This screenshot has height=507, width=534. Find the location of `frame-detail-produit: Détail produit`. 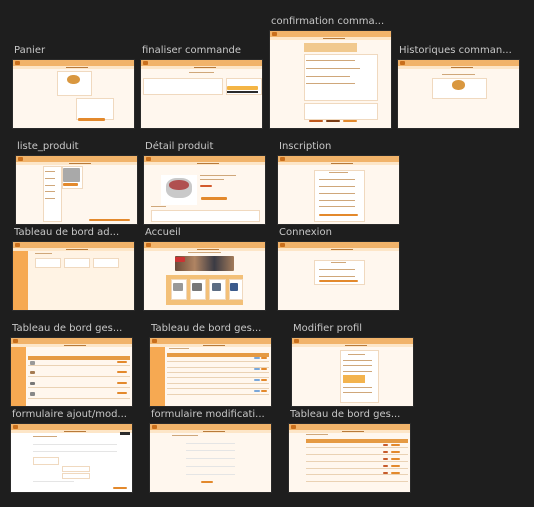

frame-detail-produit: Détail produit is located at coordinates (204, 183).